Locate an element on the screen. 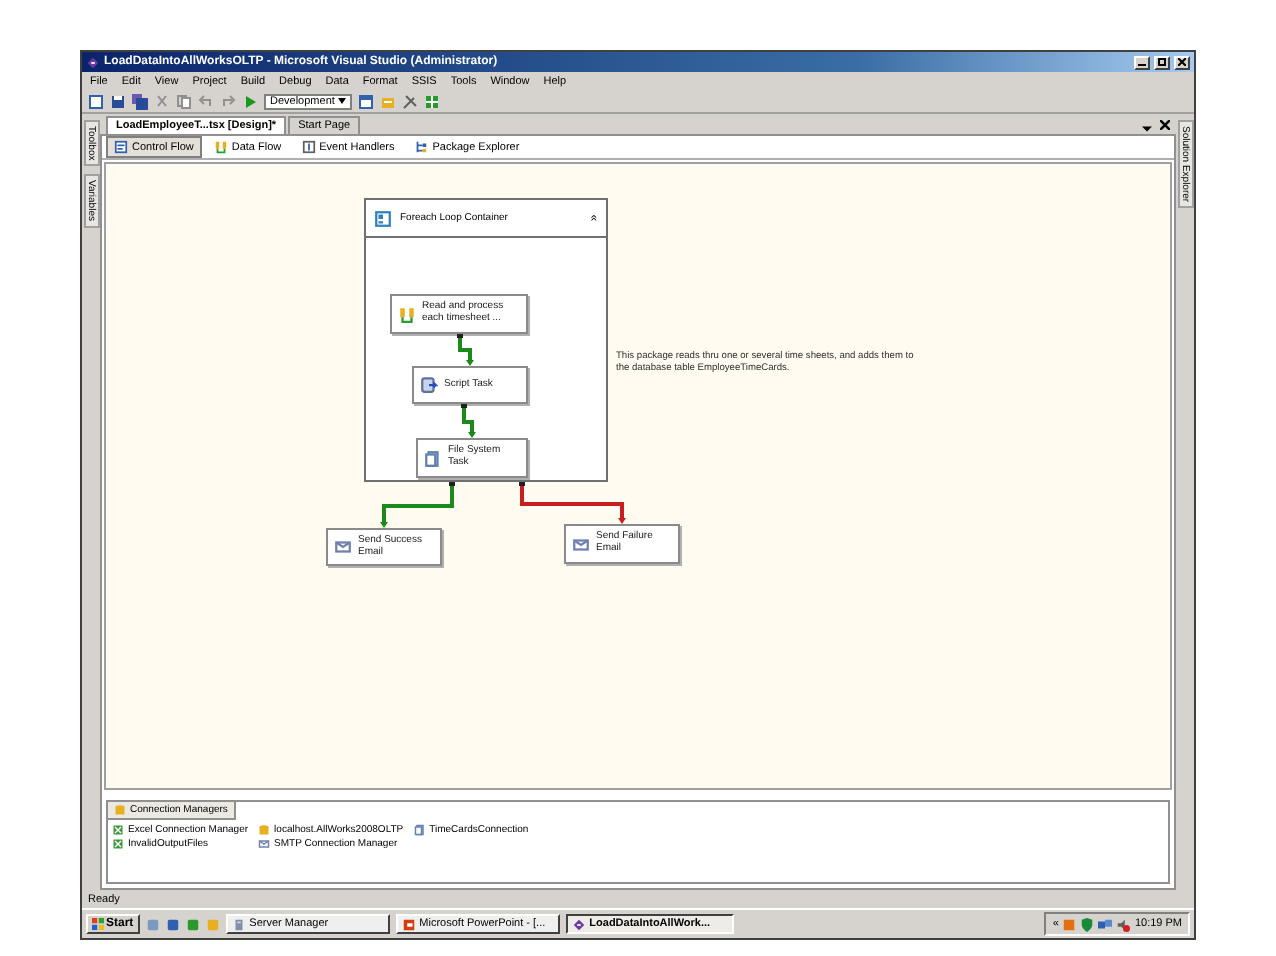 Image resolution: width=1276 pixels, height=956 pixels. minimize-icon is located at coordinates (1142, 62).